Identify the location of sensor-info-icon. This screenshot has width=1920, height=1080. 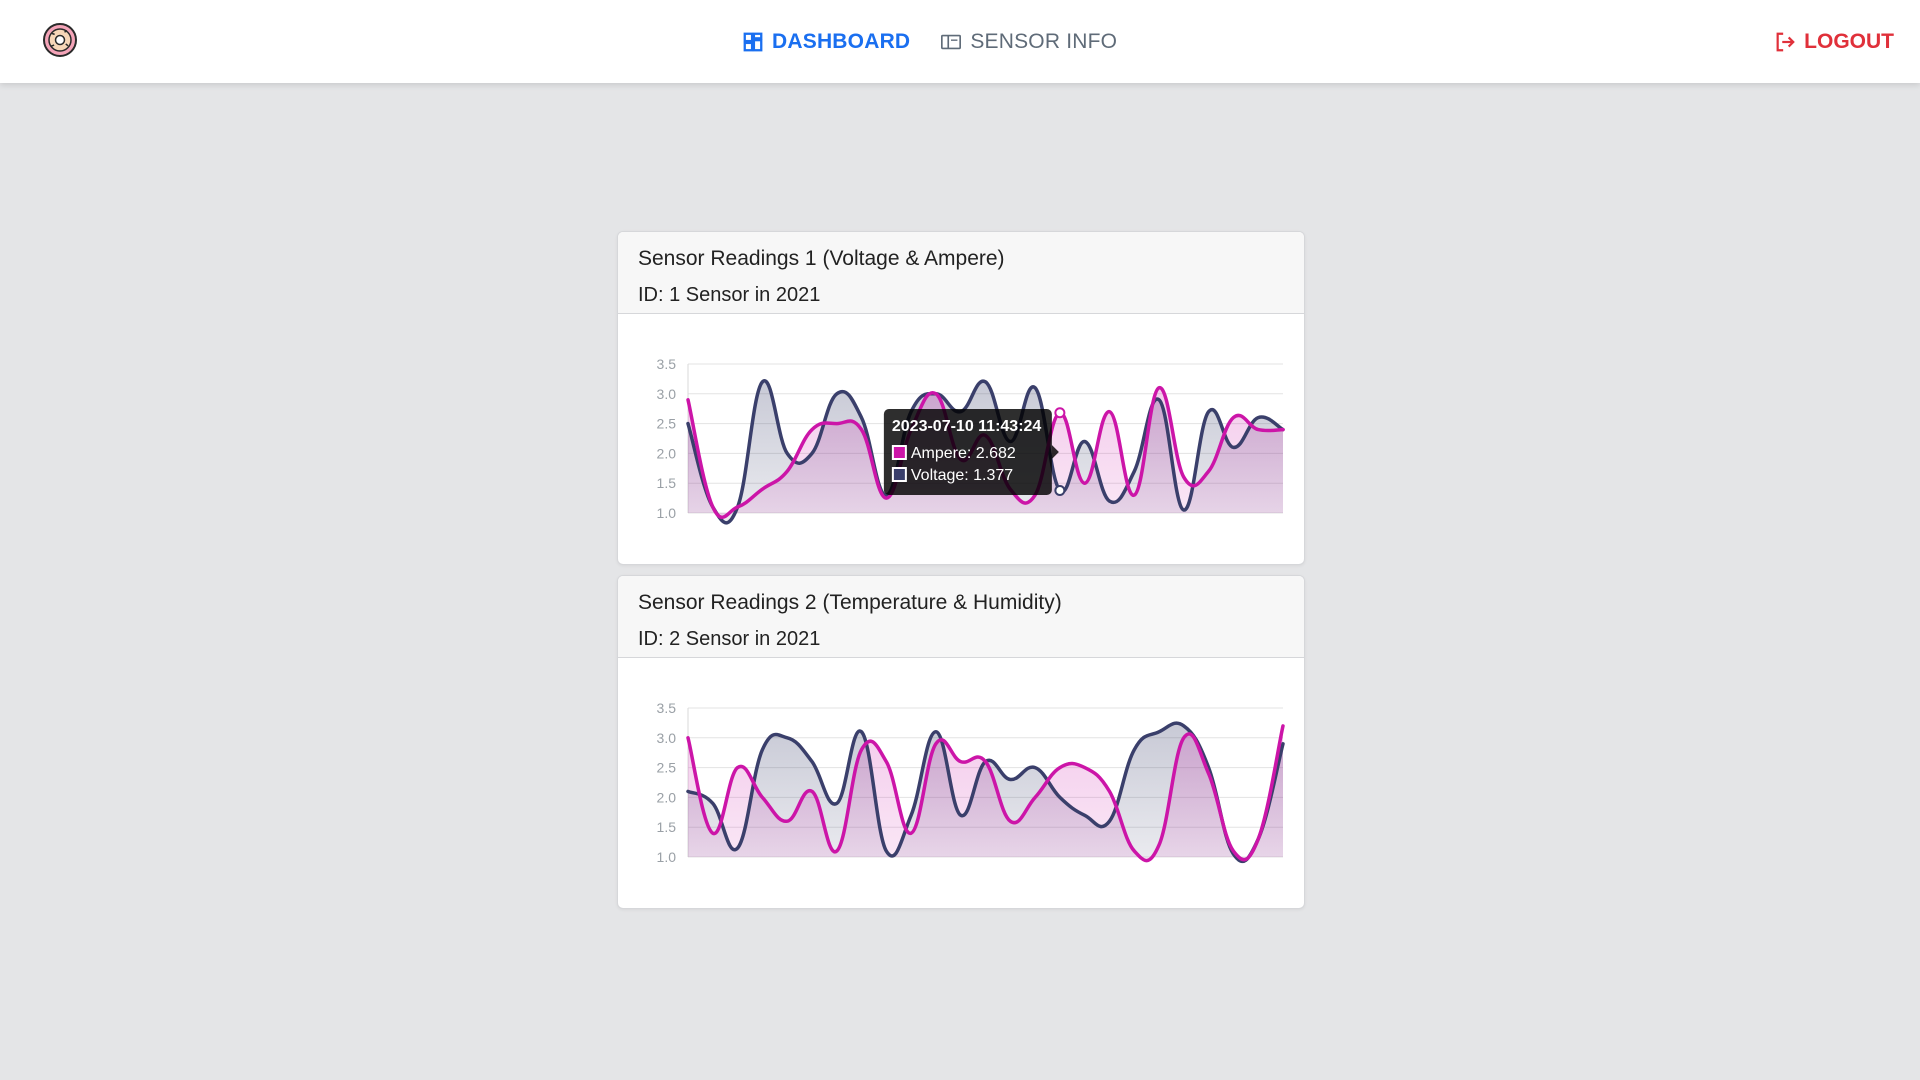
(951, 41).